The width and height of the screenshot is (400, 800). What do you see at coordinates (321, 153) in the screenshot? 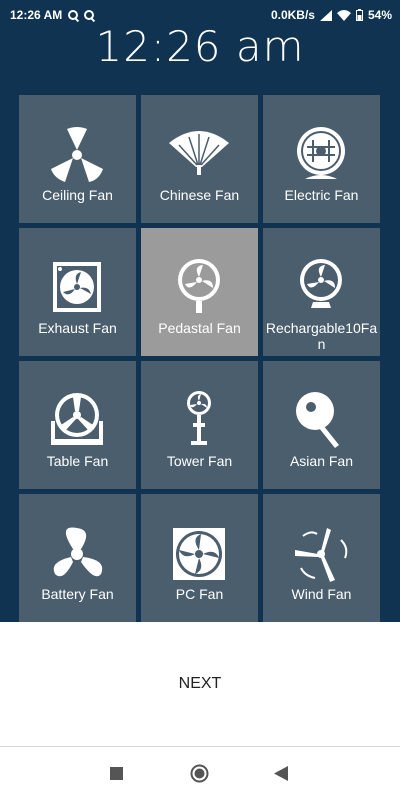
I see `electric-fan-icon` at bounding box center [321, 153].